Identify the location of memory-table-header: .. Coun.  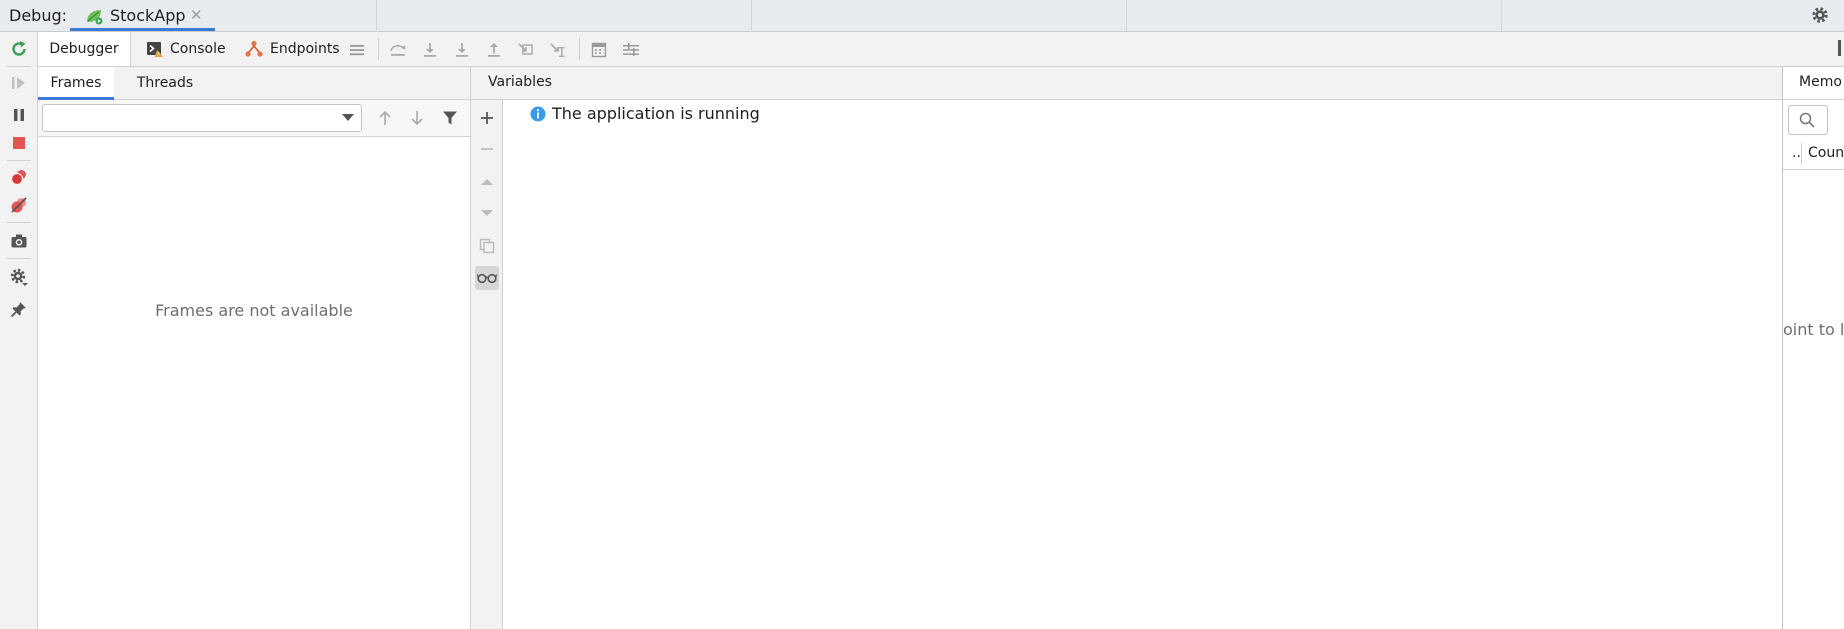
(1813, 154).